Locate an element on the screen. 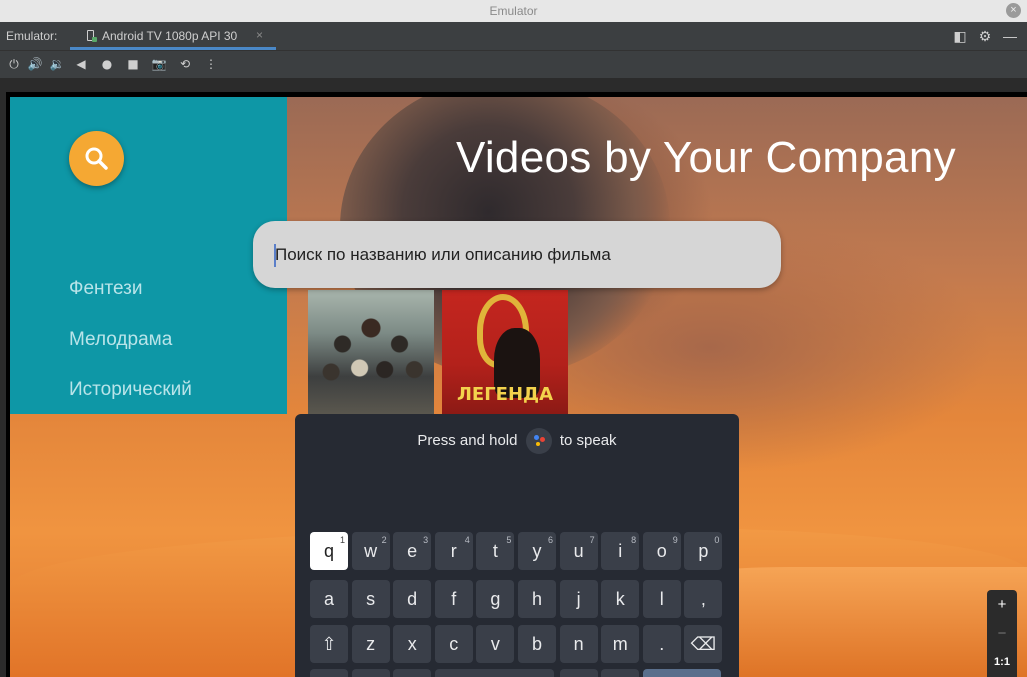 This screenshot has height=677, width=1027. settings-gear-icon: ⚙ is located at coordinates (985, 36).